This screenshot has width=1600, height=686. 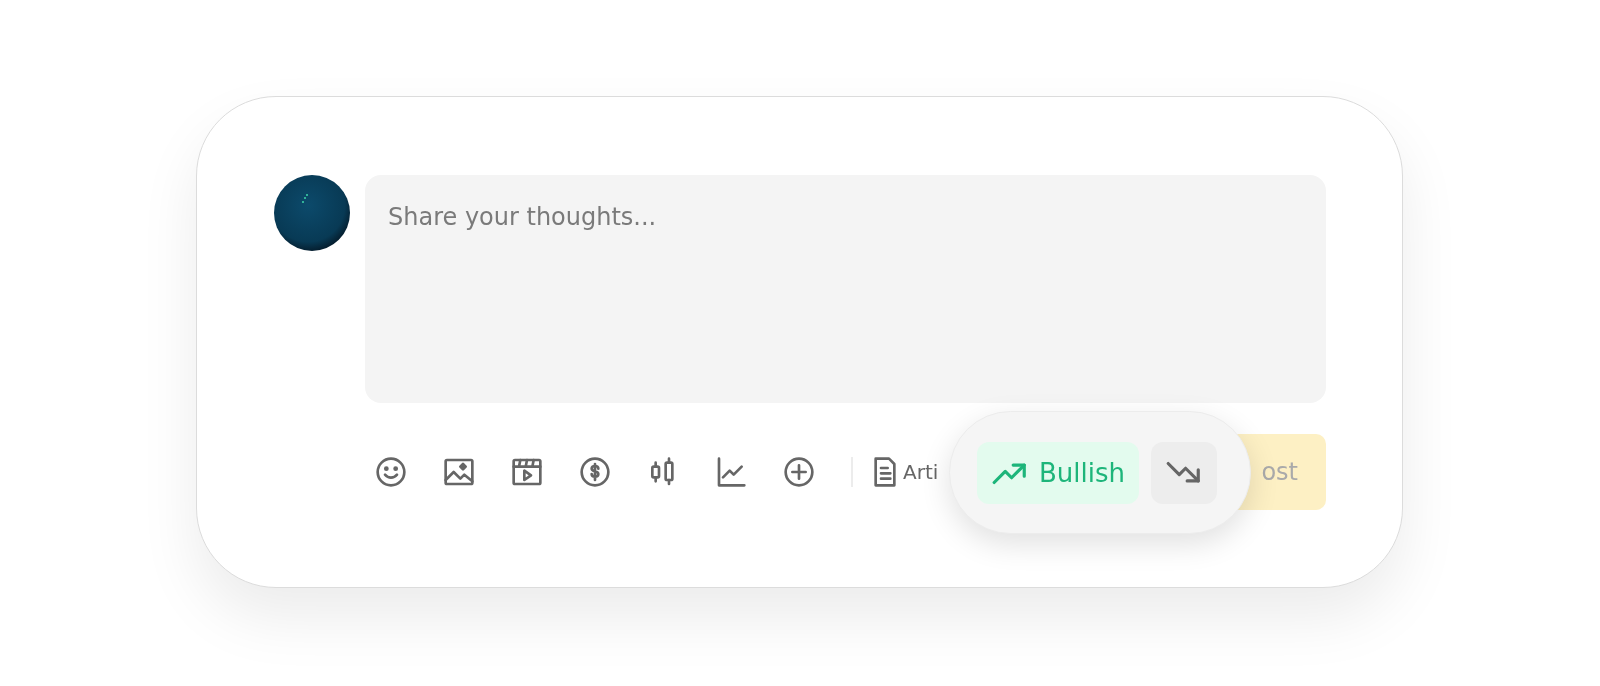 I want to click on bearish-button, so click(x=1184, y=472).